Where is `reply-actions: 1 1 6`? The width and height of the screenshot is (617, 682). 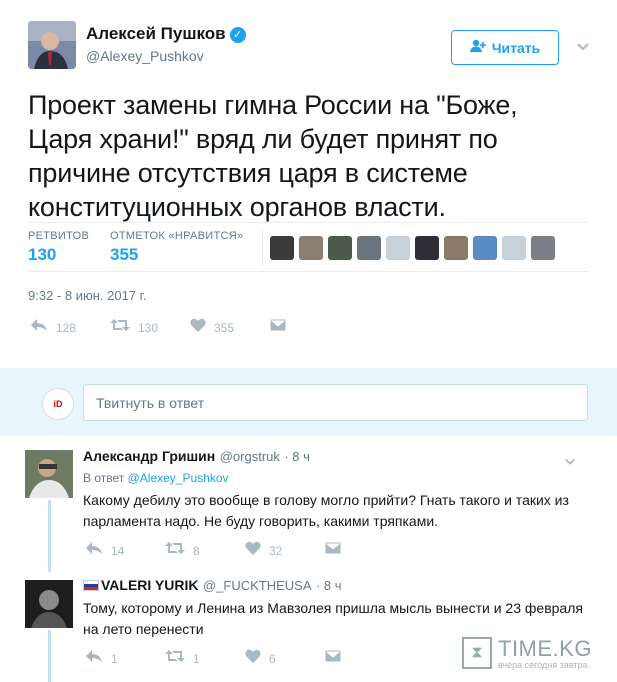 reply-actions: 1 1 6 is located at coordinates (245, 658).